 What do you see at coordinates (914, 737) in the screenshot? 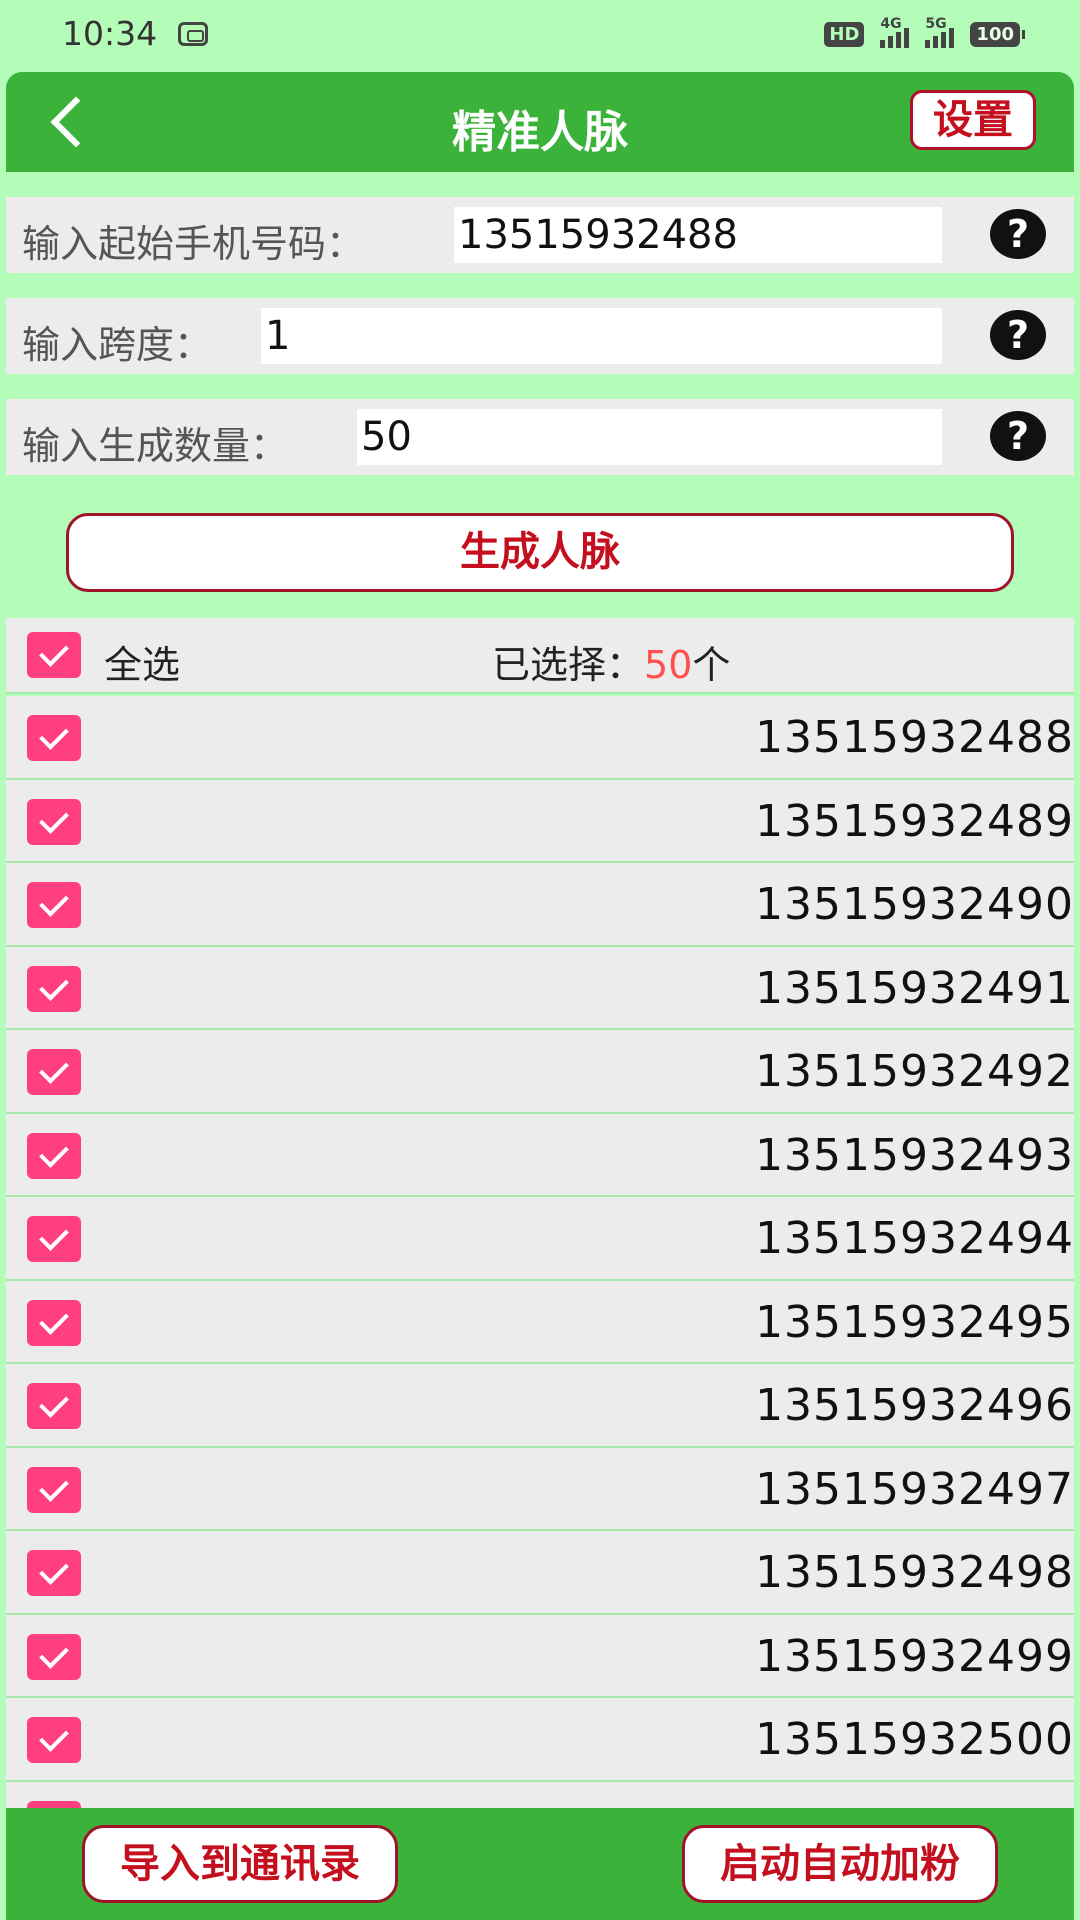
I see `phone-number: 13515932488` at bounding box center [914, 737].